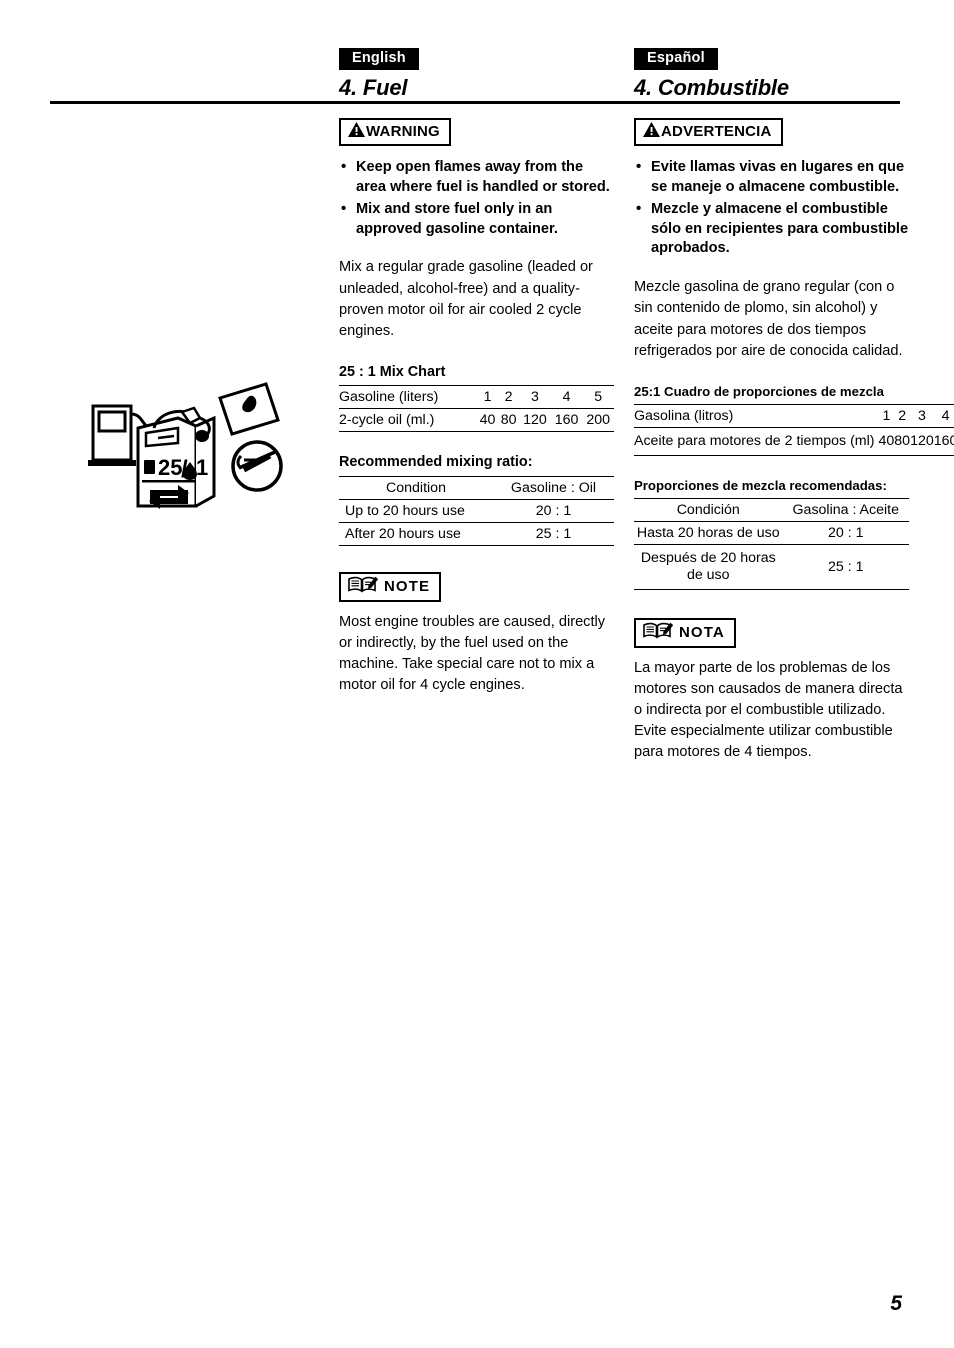 This screenshot has width=954, height=1348. Describe the element at coordinates (387, 420) in the screenshot. I see `mix-row-label: 2-cycle oil (ml.)` at that location.